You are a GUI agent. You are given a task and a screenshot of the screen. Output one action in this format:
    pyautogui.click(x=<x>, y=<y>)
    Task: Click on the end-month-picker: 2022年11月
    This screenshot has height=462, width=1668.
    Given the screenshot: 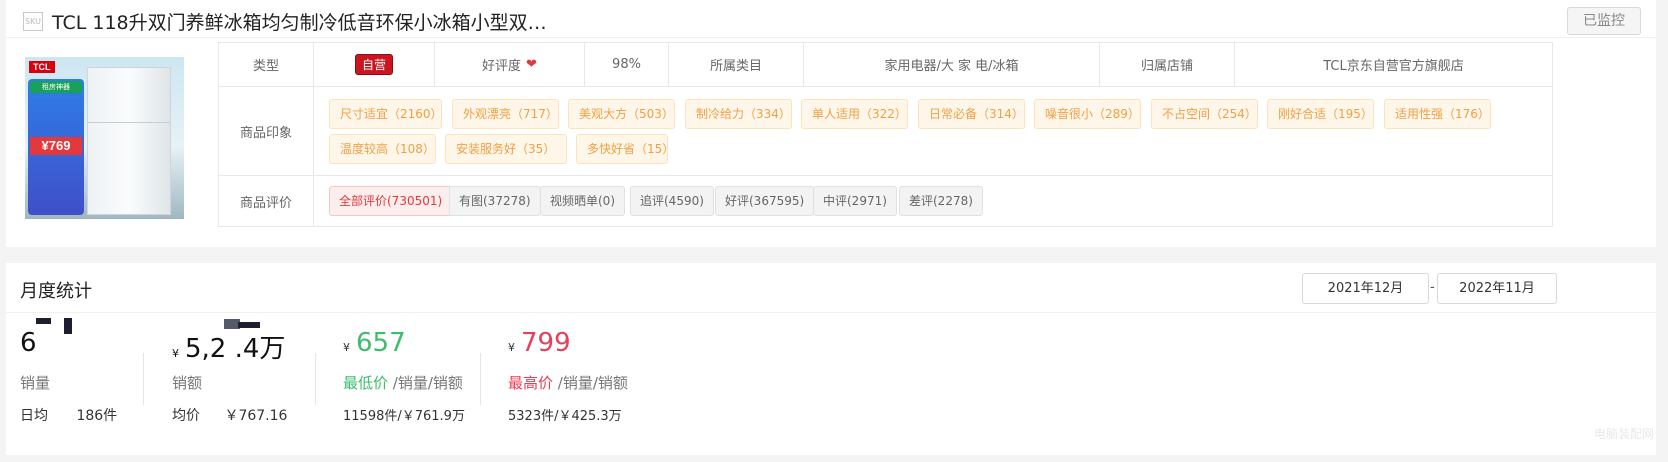 What is the action you would take?
    pyautogui.click(x=1497, y=288)
    